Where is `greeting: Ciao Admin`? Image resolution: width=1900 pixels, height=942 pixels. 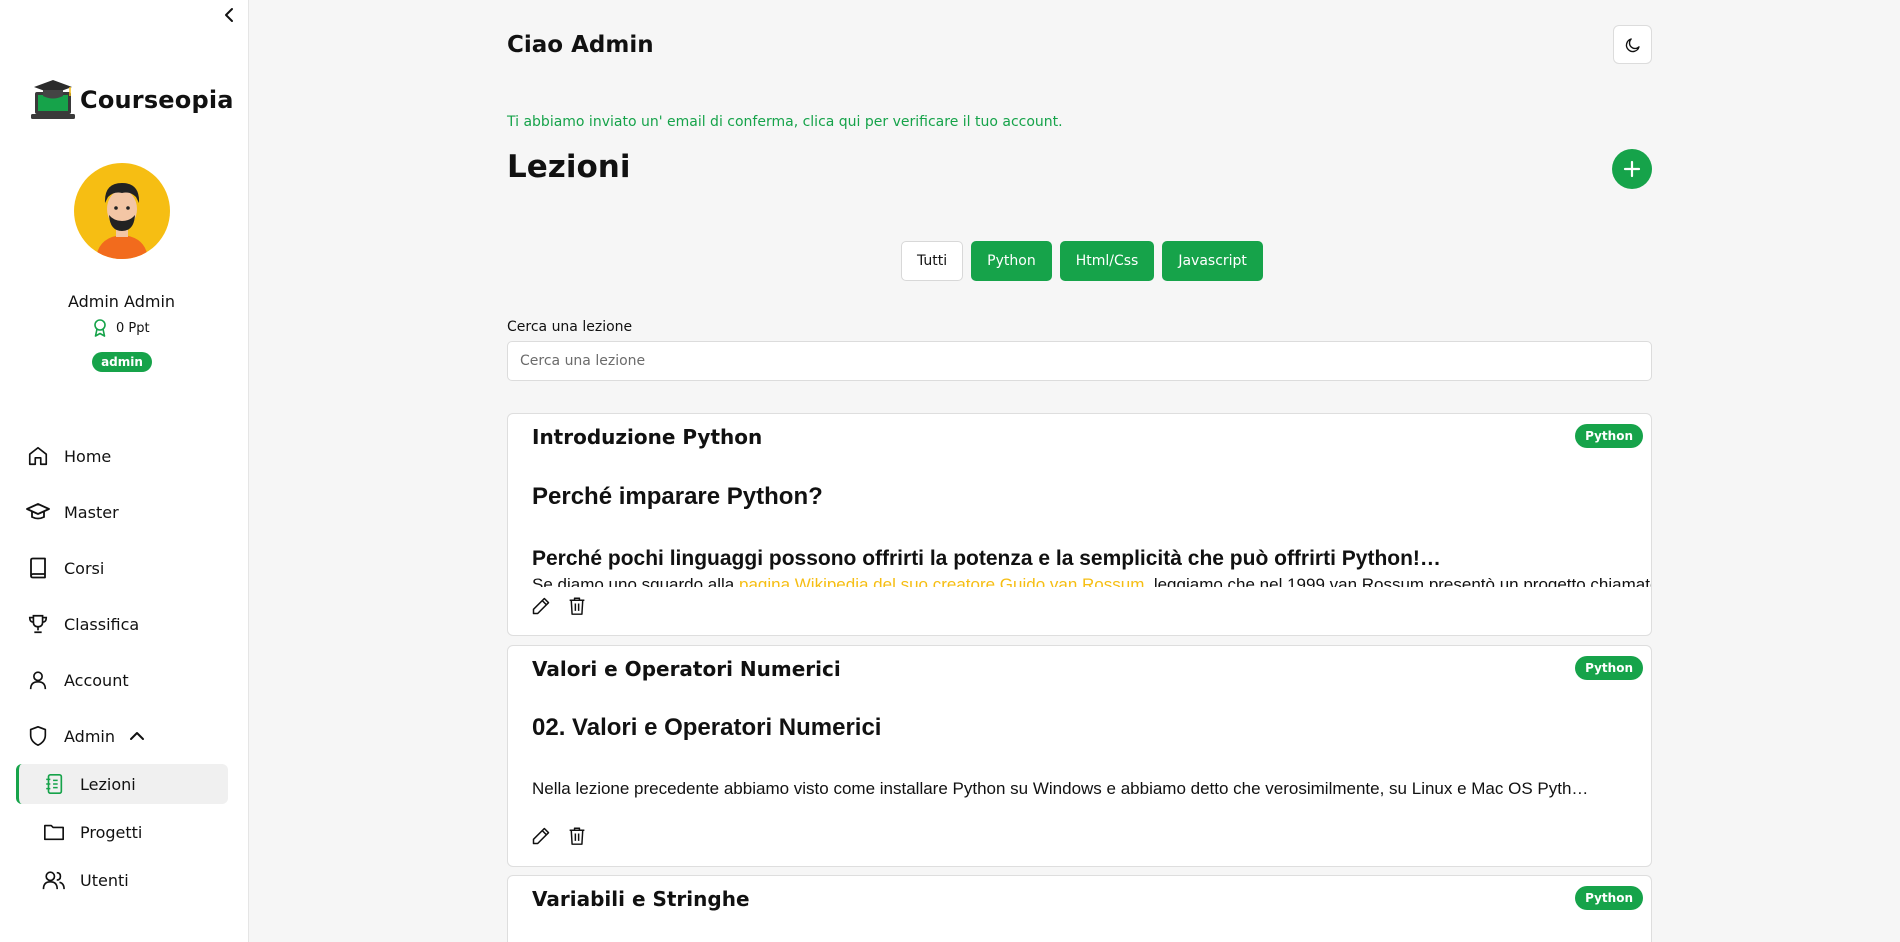 greeting: Ciao Admin is located at coordinates (580, 45).